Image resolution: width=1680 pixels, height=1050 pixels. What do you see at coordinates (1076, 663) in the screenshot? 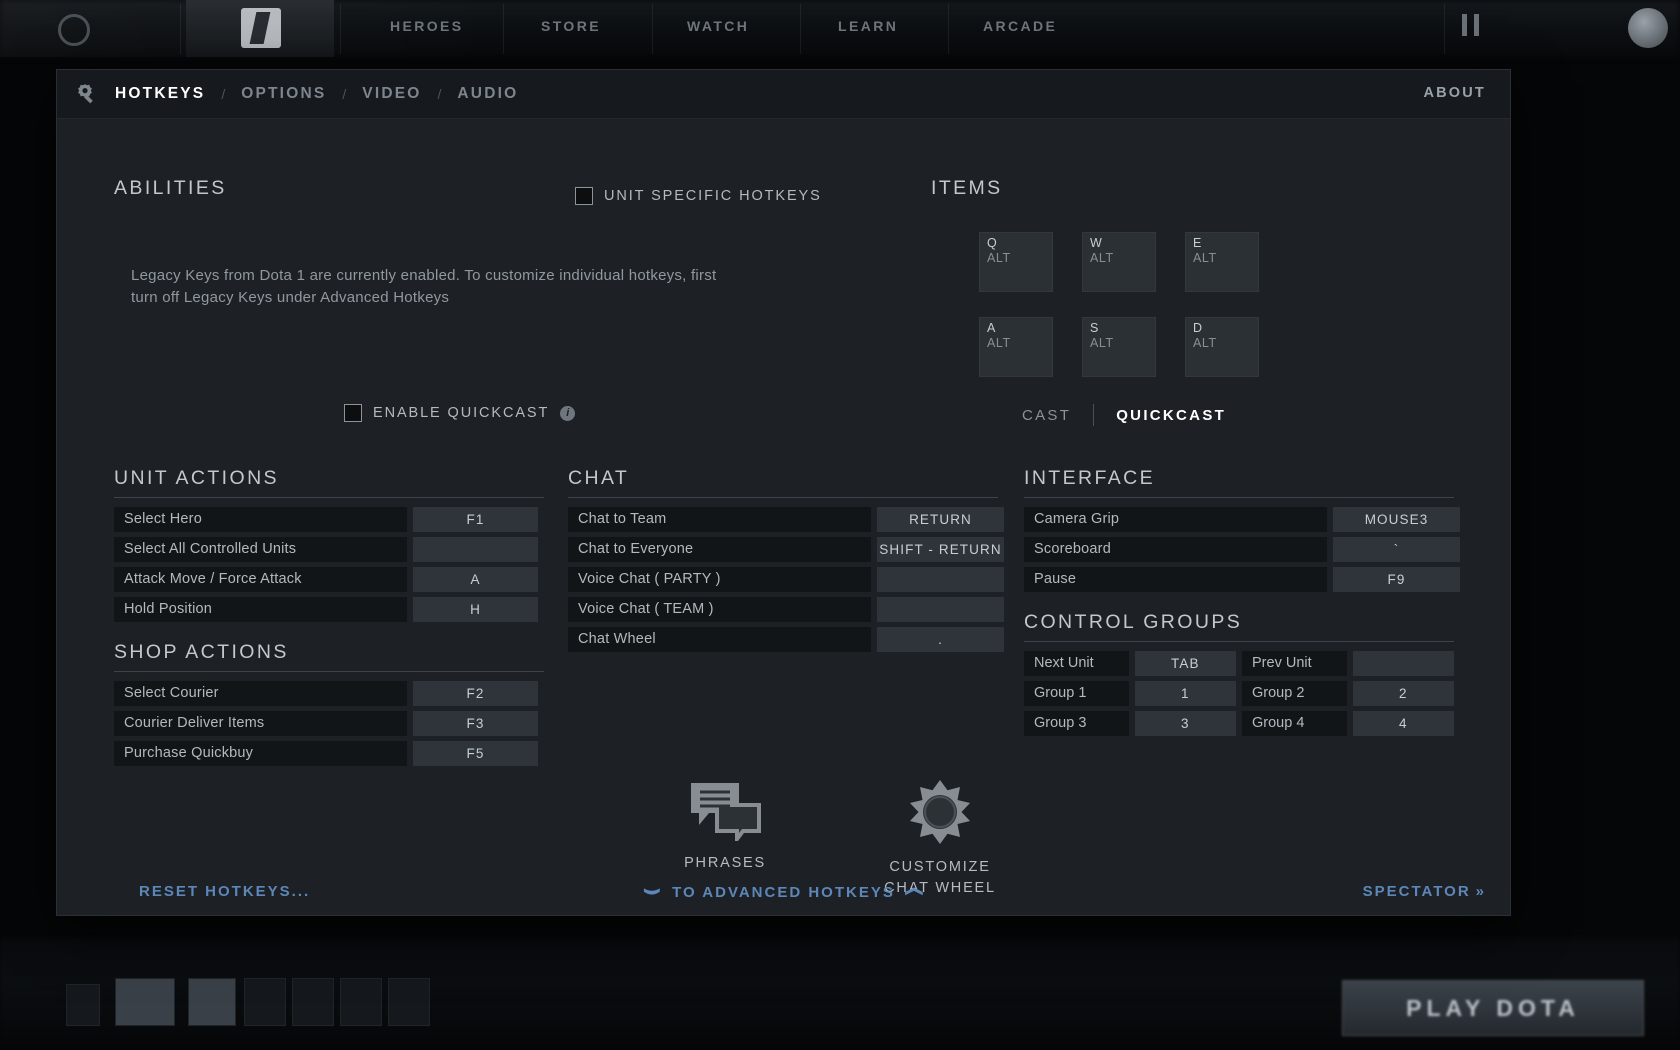
I see `hotkey-name: Next Unit` at bounding box center [1076, 663].